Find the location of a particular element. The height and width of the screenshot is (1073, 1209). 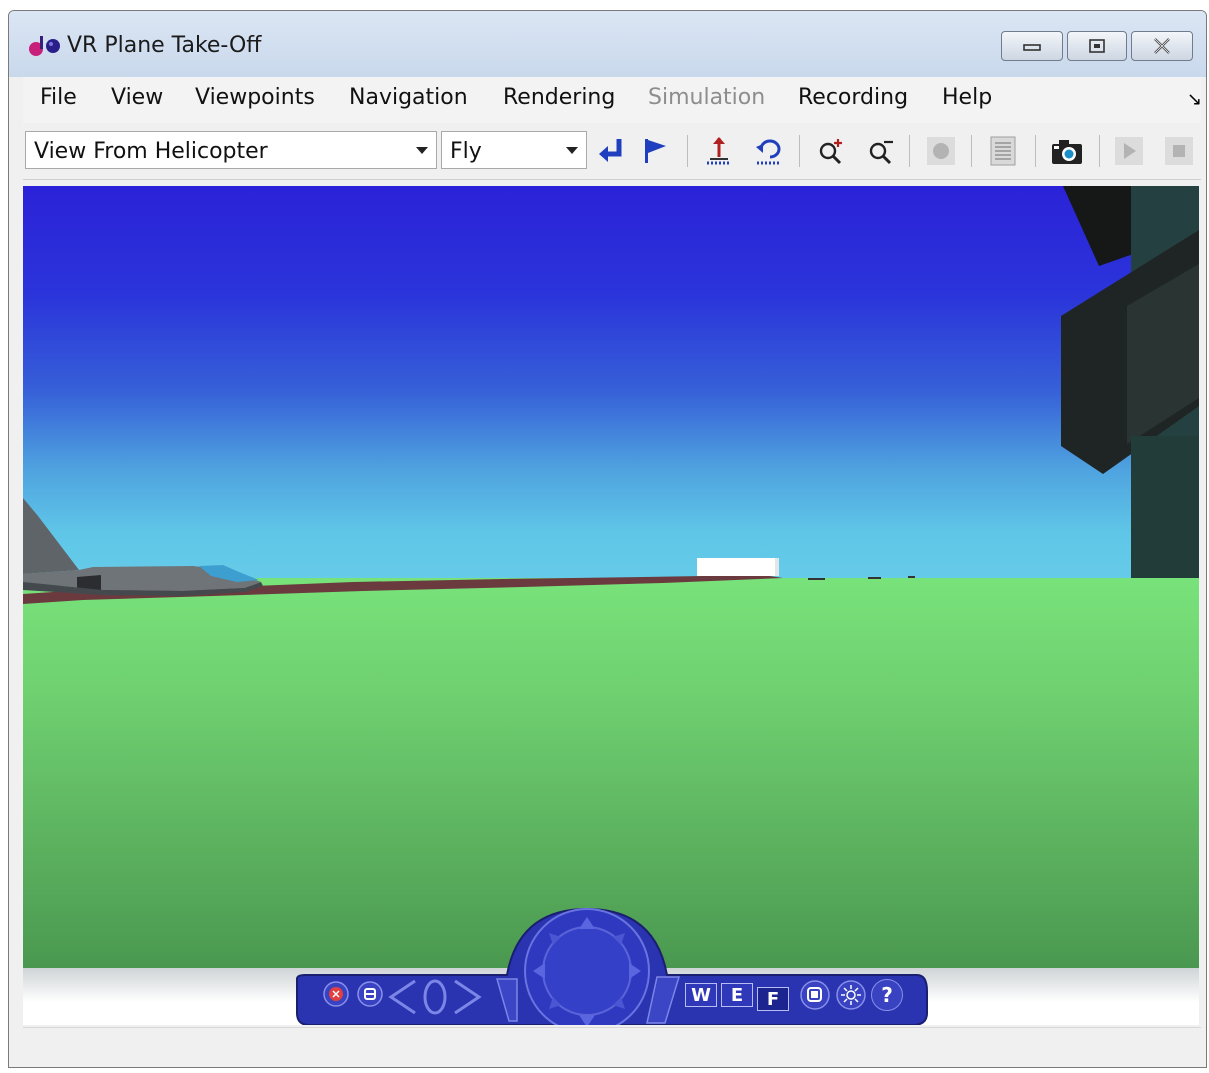

menu-rendering: Rendering is located at coordinates (559, 97).